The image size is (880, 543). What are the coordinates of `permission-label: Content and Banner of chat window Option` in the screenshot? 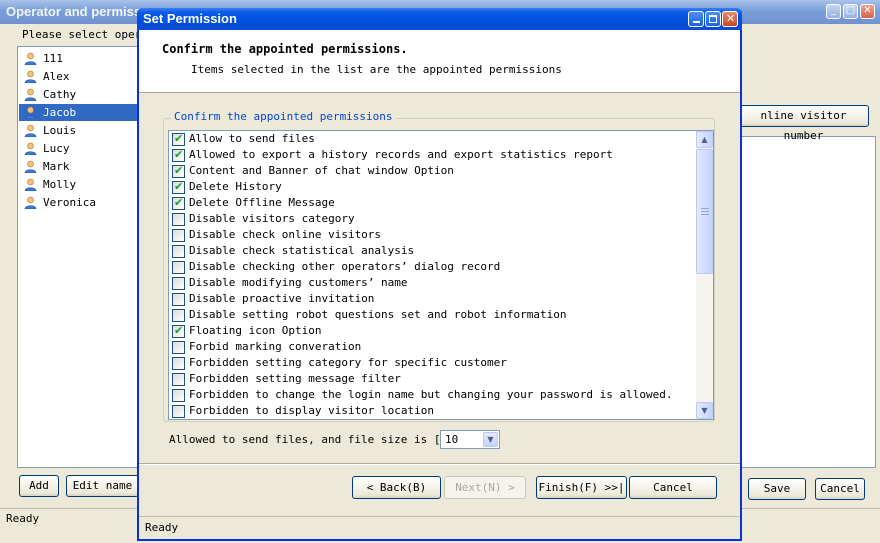 It's located at (321, 170).